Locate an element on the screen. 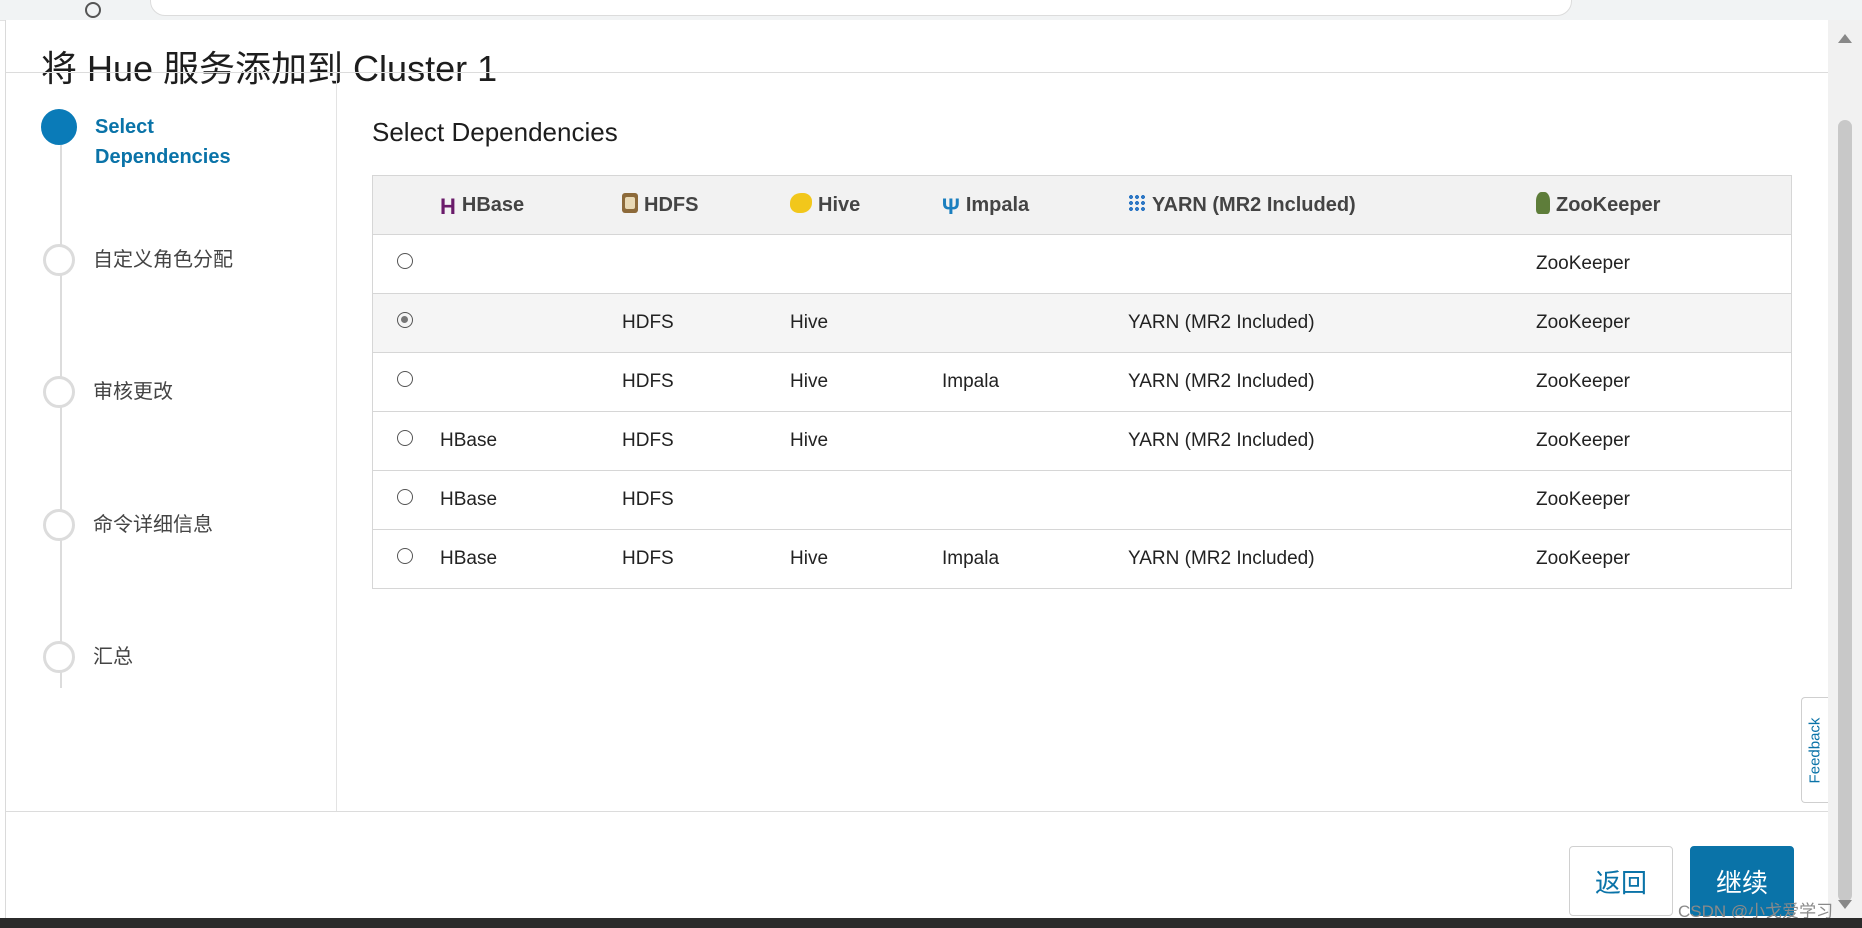 This screenshot has width=1862, height=928. column-header-hdfs: HDFS is located at coordinates (706, 205).